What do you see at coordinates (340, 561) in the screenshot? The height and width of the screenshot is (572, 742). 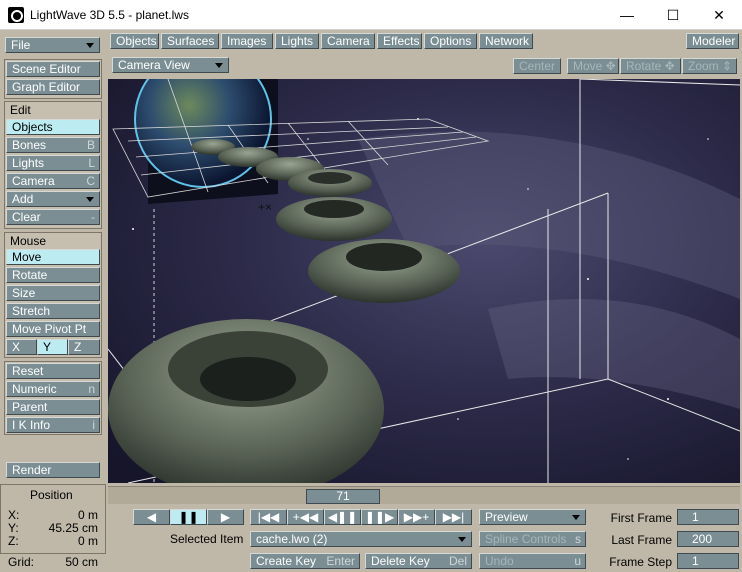 I see `create-key-hotkey: Enter` at bounding box center [340, 561].